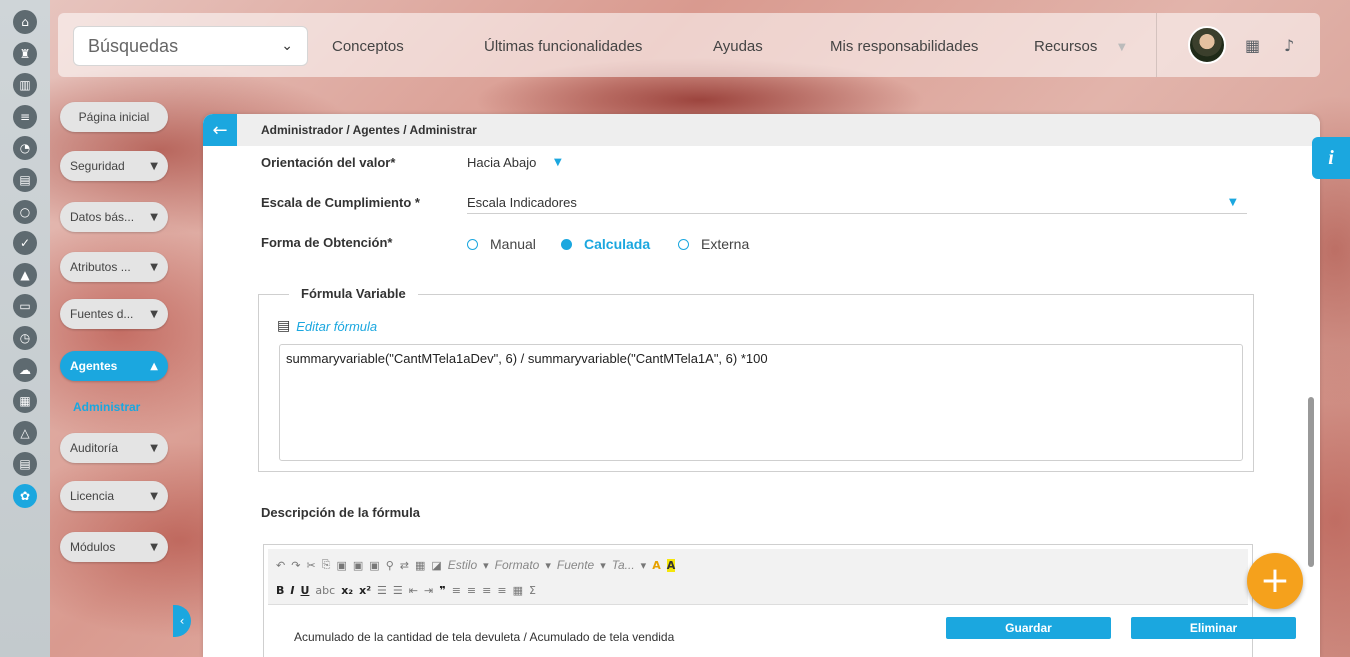 This screenshot has width=1350, height=657. I want to click on underline-icon: U, so click(304, 590).